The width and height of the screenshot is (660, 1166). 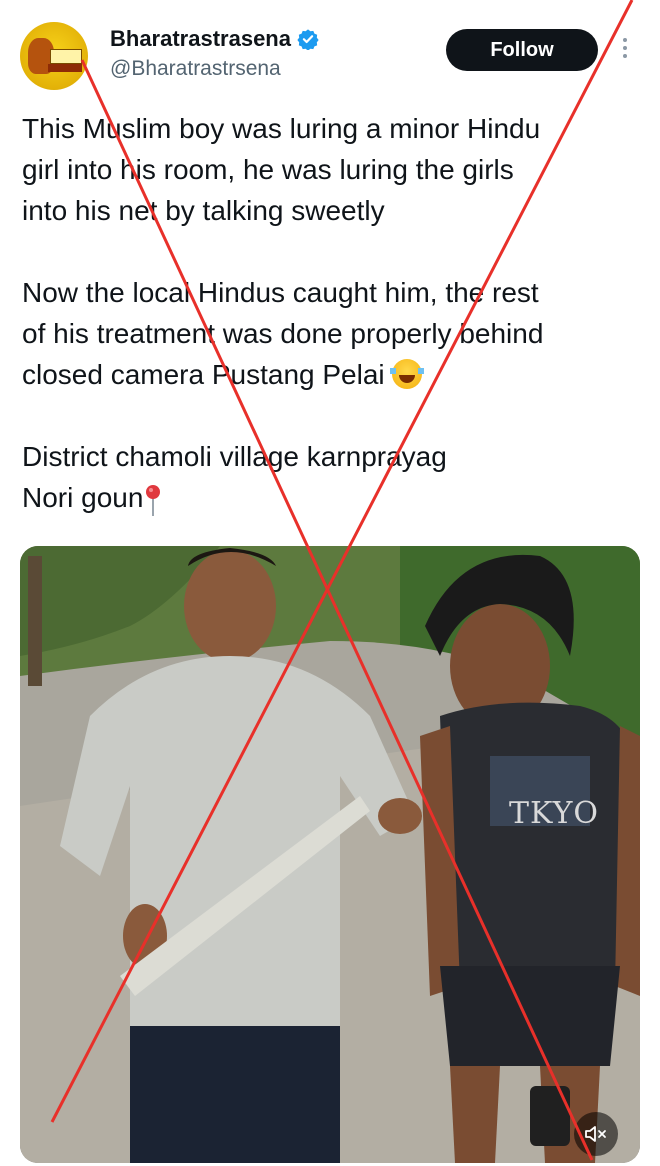 I want to click on more-vertical-icon, so click(x=625, y=51).